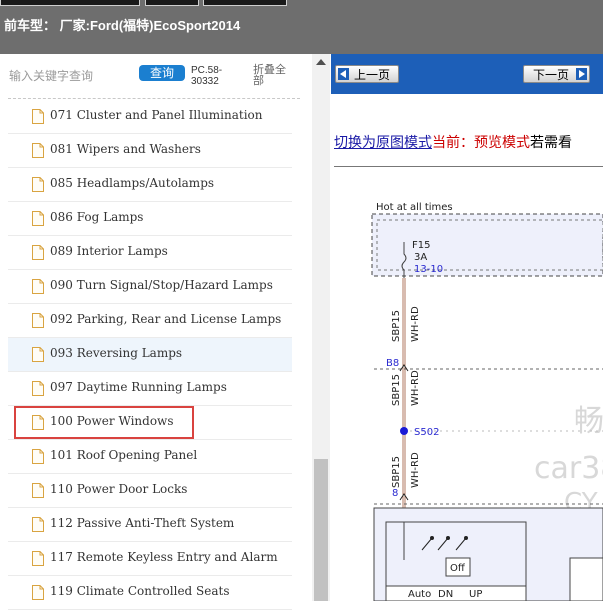 The height and width of the screenshot is (610, 603). I want to click on list-item-label: 101 Roof Opening Panel, so click(124, 455).